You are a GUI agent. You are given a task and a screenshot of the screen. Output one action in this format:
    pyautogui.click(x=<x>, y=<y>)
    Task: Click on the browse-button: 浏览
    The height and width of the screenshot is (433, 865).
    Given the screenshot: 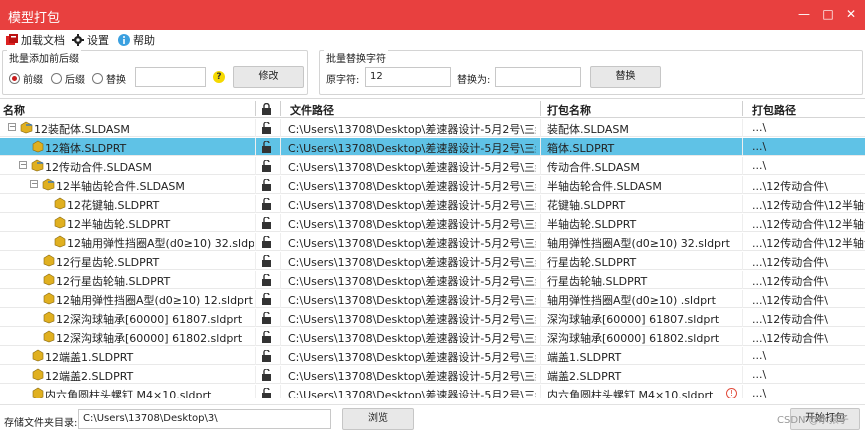 What is the action you would take?
    pyautogui.click(x=378, y=419)
    